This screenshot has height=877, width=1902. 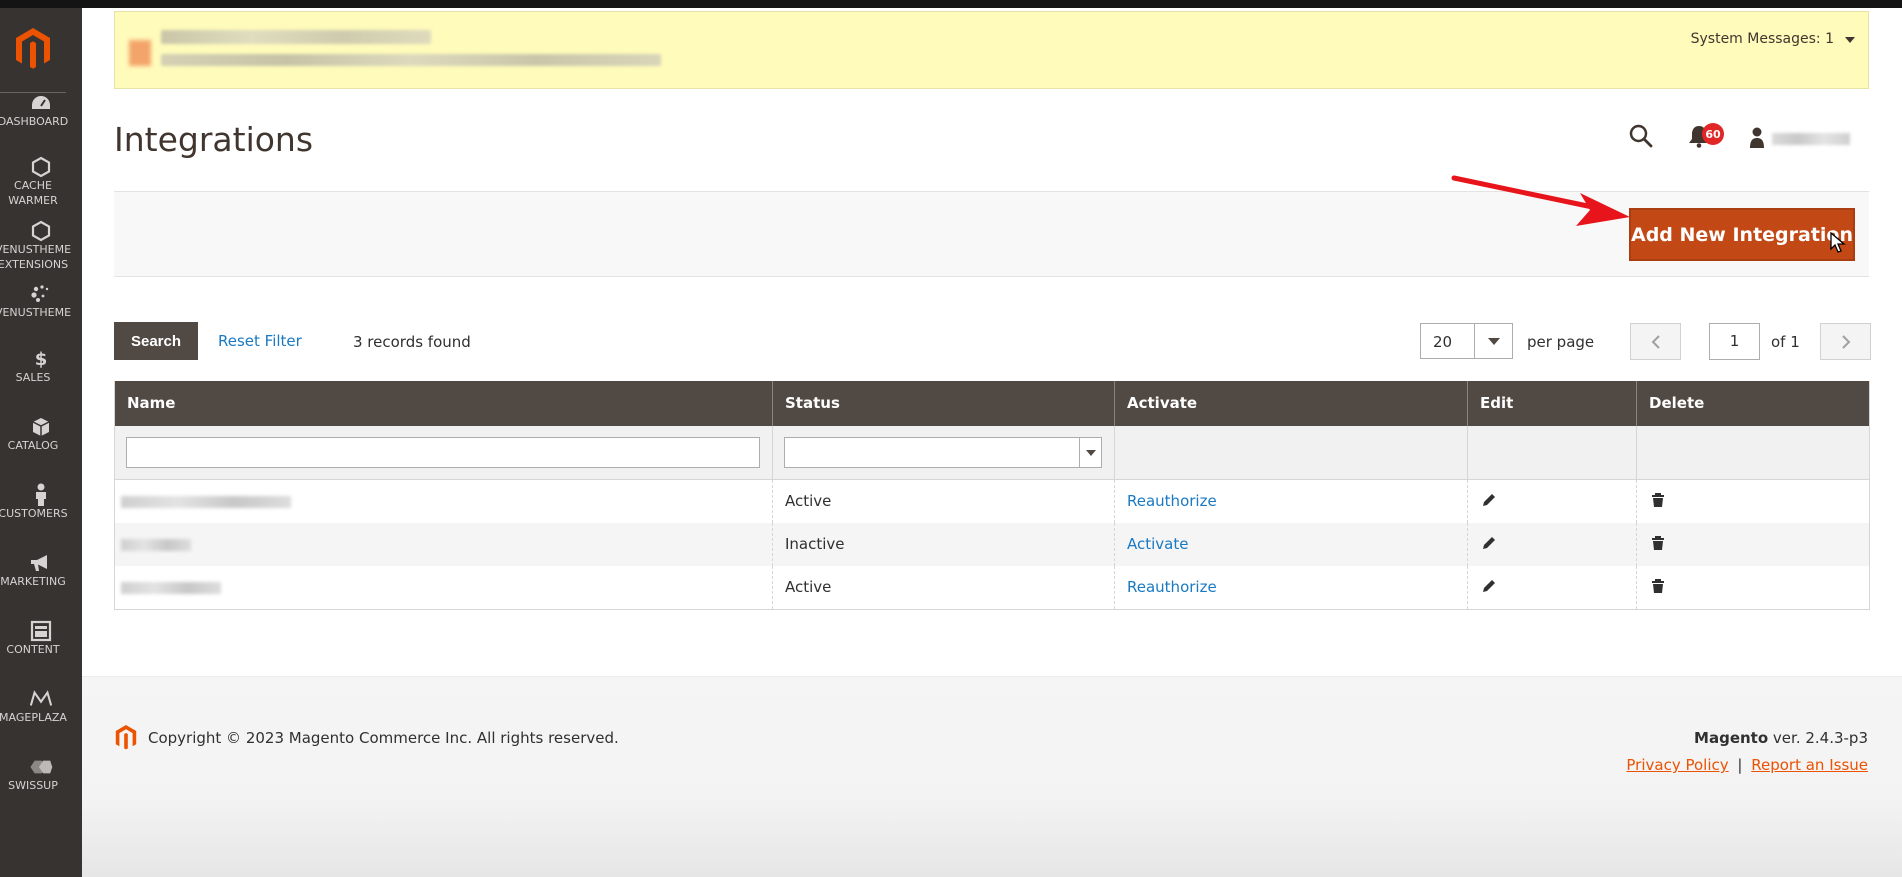 What do you see at coordinates (34, 513) in the screenshot?
I see `sidebar-item-label: CUSTOMERS` at bounding box center [34, 513].